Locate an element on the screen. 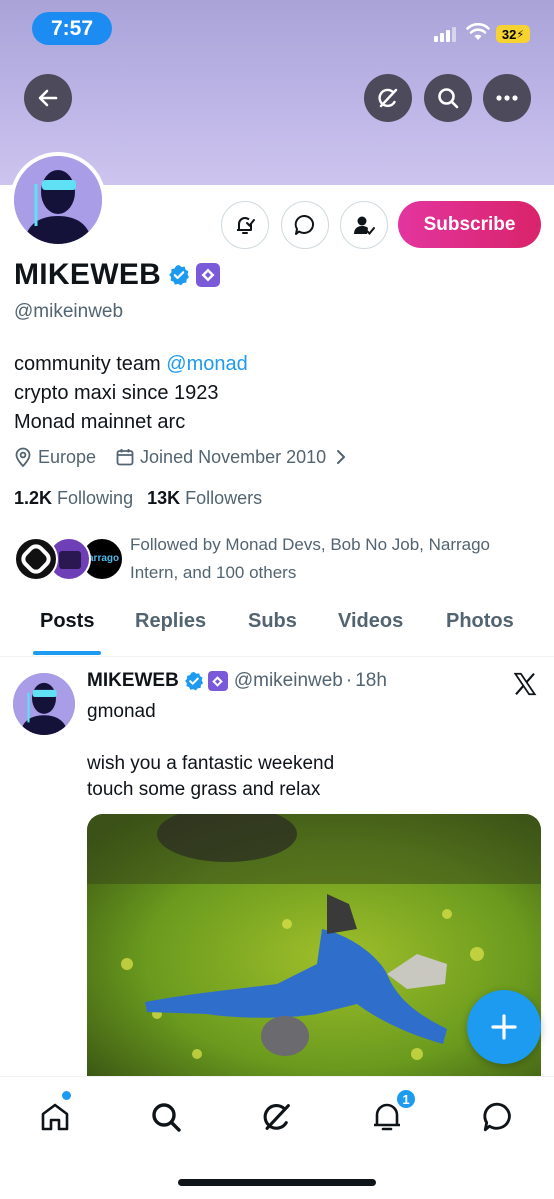  follow-status-icon is located at coordinates (364, 225).